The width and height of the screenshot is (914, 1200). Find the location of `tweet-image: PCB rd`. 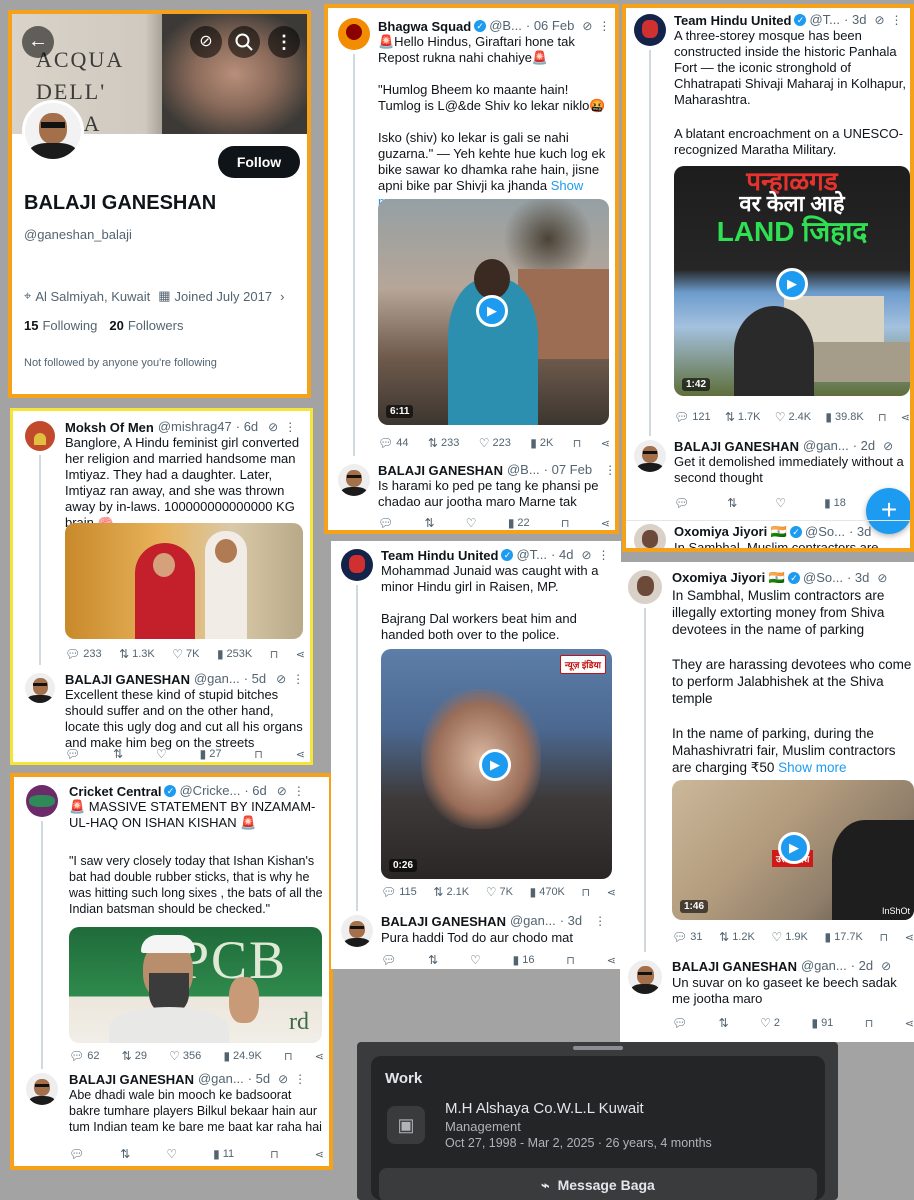

tweet-image: PCB rd is located at coordinates (195, 985).